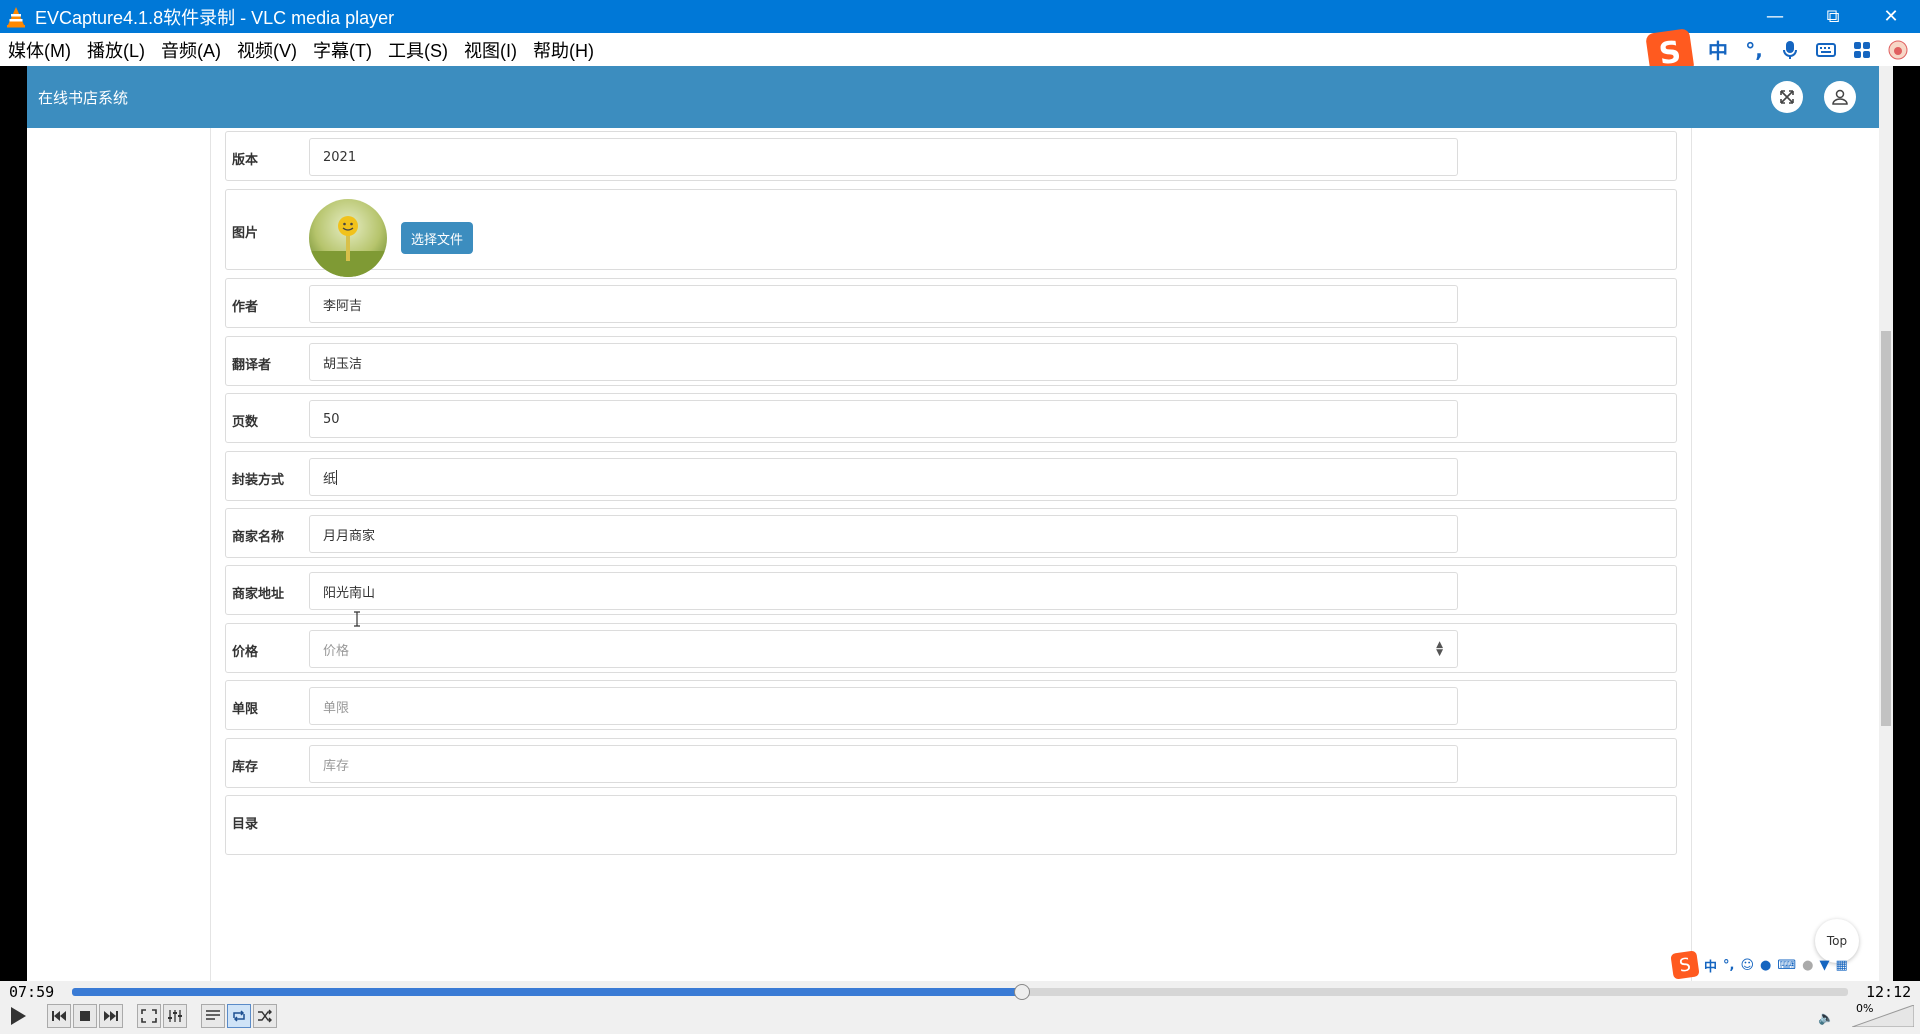 This screenshot has height=1034, width=1920. I want to click on app-title: 在线书店系统, so click(83, 97).